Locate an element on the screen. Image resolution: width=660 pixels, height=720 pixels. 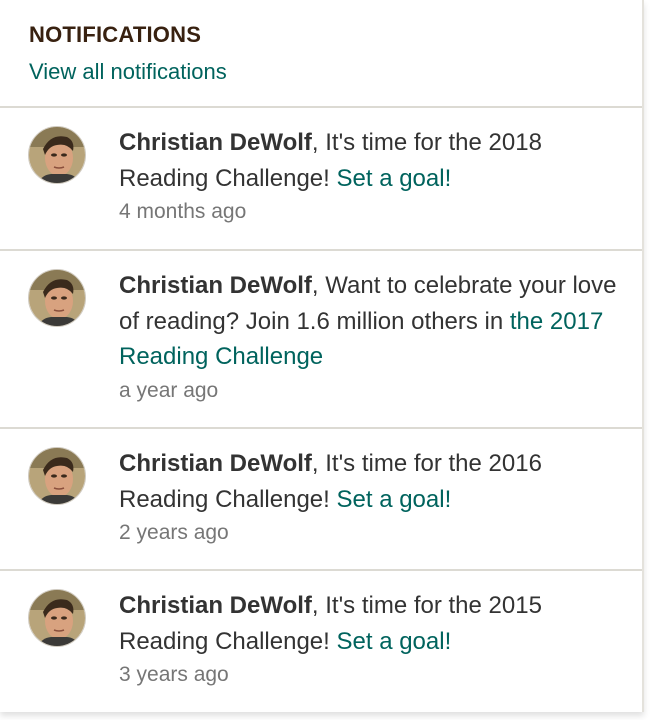
notification-timestamp: 2 years ago is located at coordinates (174, 532).